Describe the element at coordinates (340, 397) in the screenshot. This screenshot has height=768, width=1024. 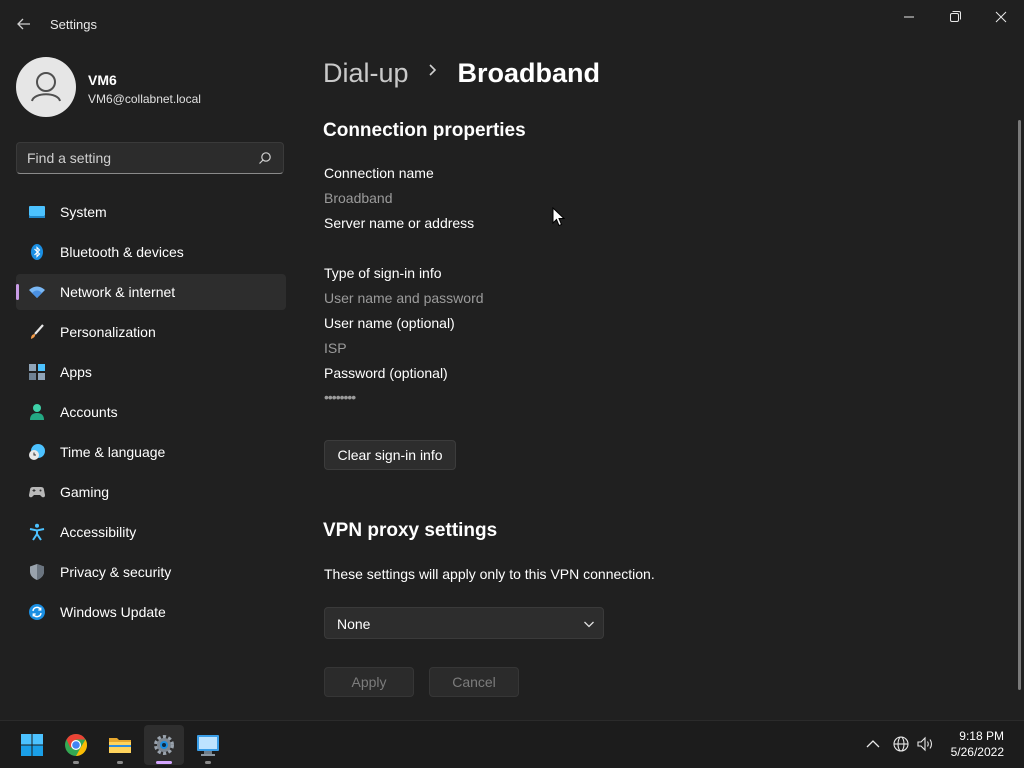
I see `password-value: ••••••••` at that location.